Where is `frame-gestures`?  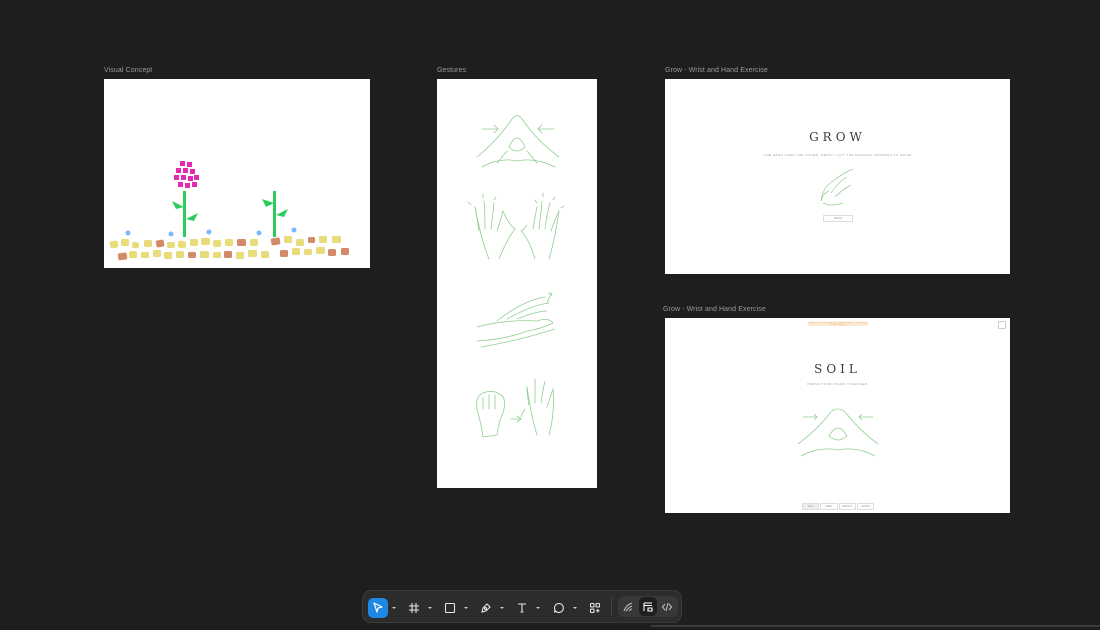
frame-gestures is located at coordinates (517, 283).